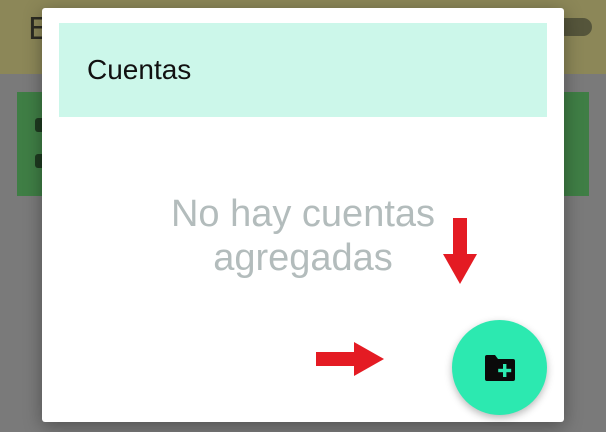 This screenshot has width=606, height=432. Describe the element at coordinates (460, 251) in the screenshot. I see `annotation-arrow-down` at that location.